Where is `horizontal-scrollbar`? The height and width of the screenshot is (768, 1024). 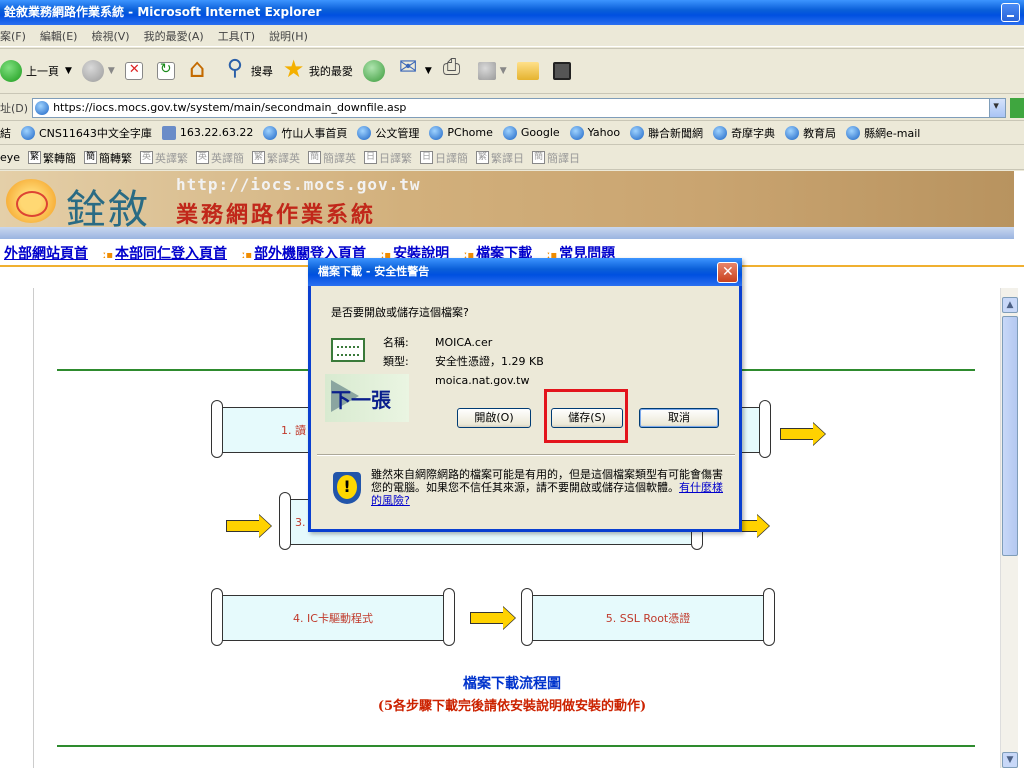 horizontal-scrollbar is located at coordinates (507, 233).